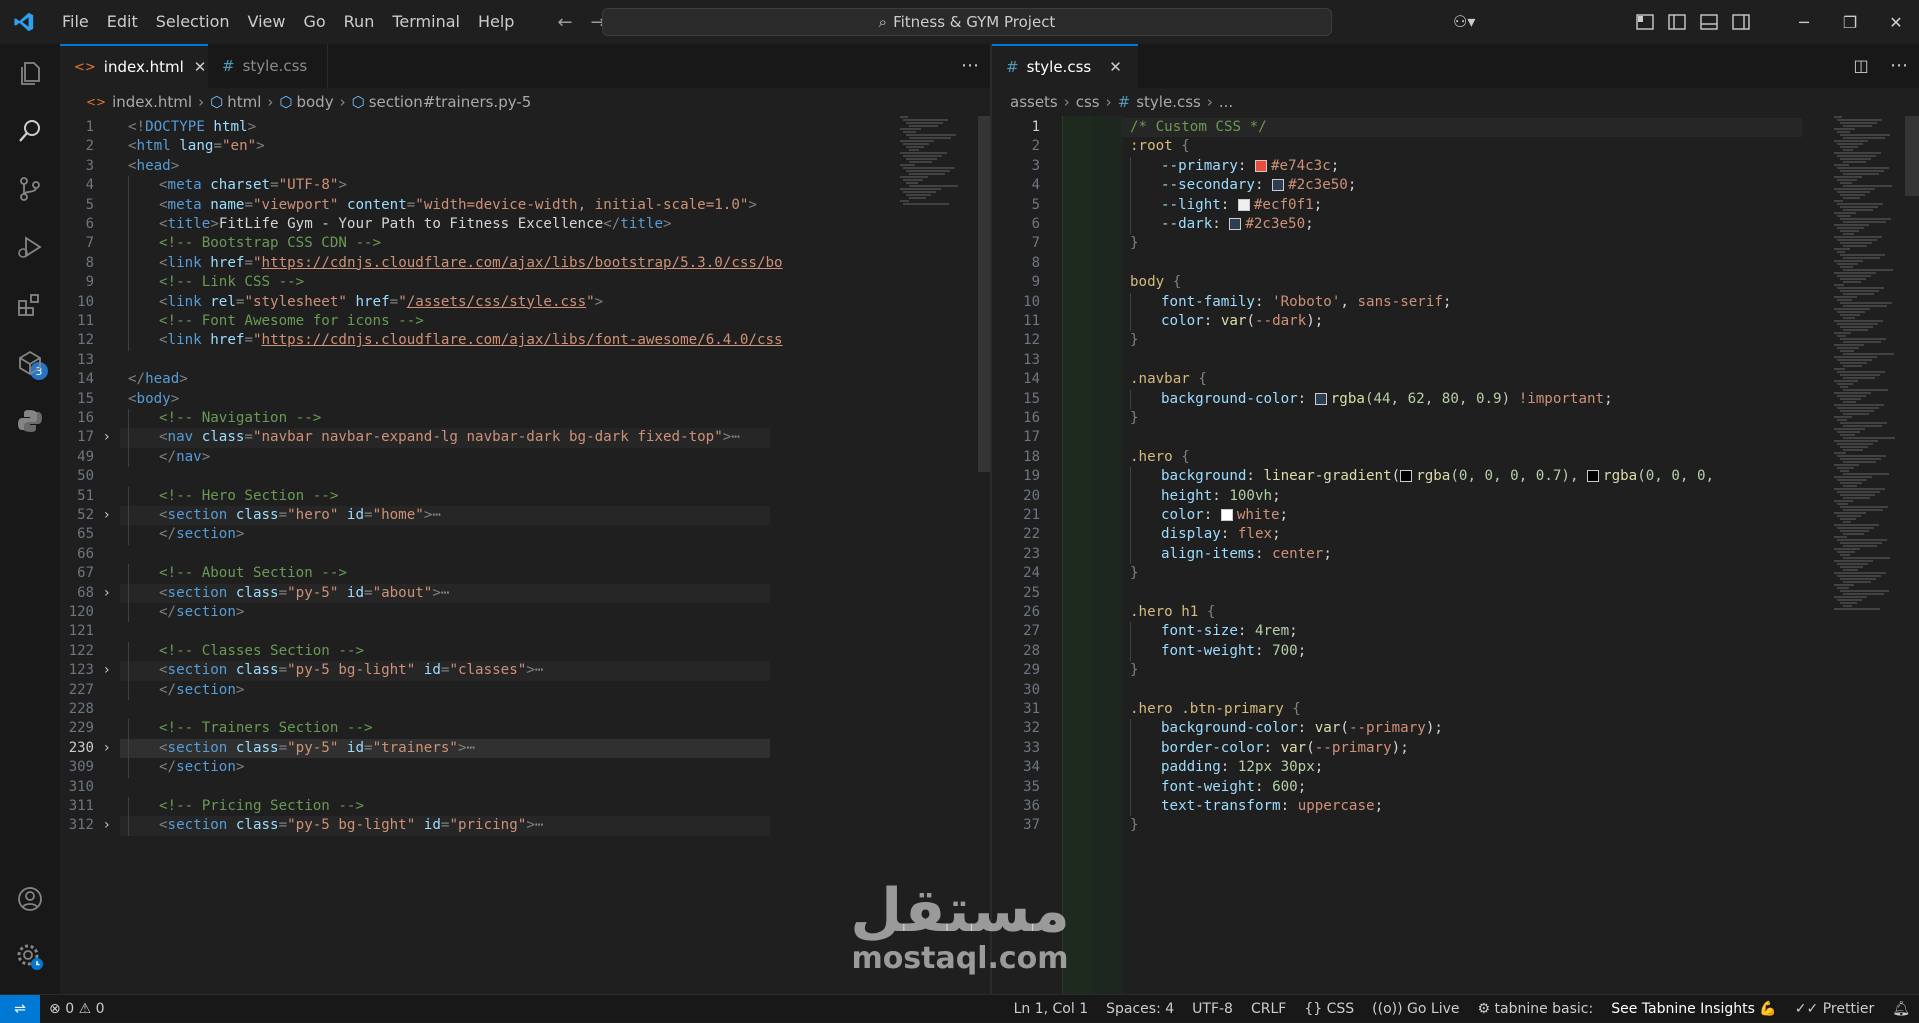 The image size is (1919, 1023). Describe the element at coordinates (1694, 1009) in the screenshot. I see `tabnine-insights: See Tabnine Insights 💪` at that location.